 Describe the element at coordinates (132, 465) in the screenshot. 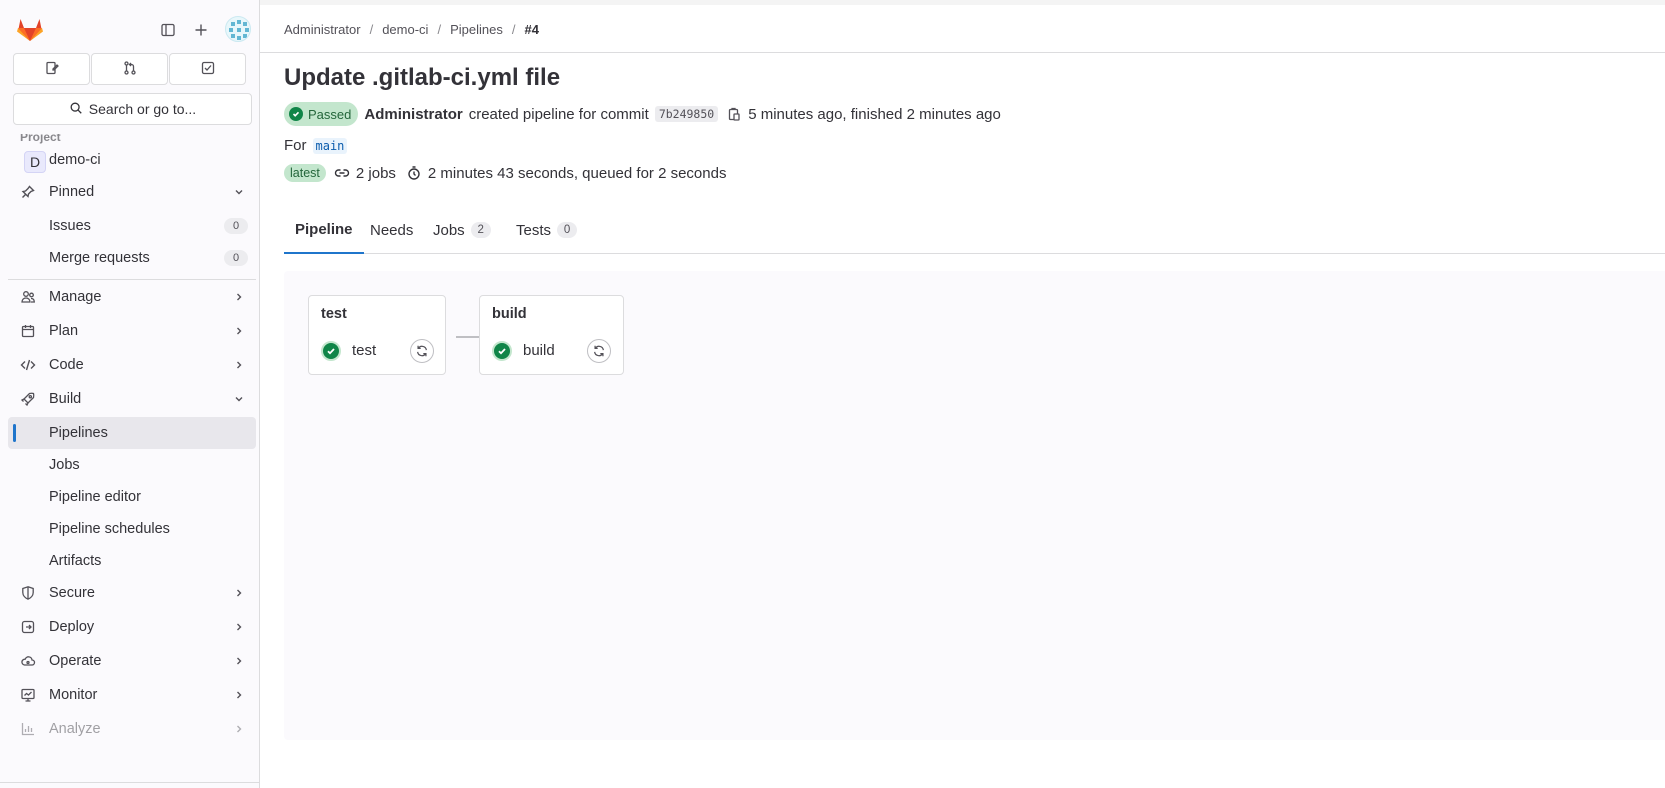

I see `sidebar-item-jobs: Jobs` at that location.